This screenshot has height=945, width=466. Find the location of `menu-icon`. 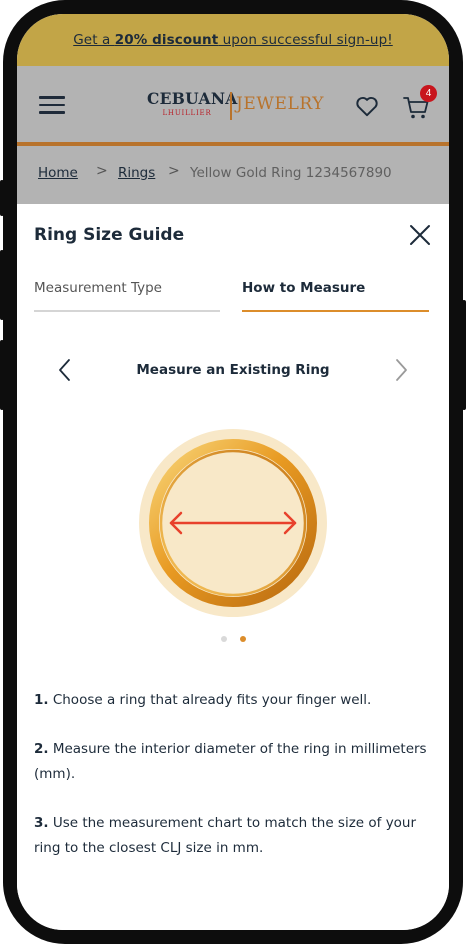

menu-icon is located at coordinates (52, 105).